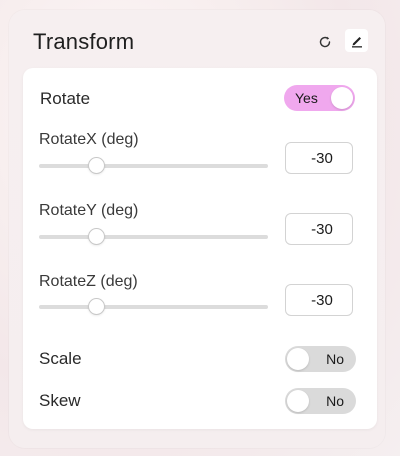  I want to click on rotatex-slider, so click(153, 166).